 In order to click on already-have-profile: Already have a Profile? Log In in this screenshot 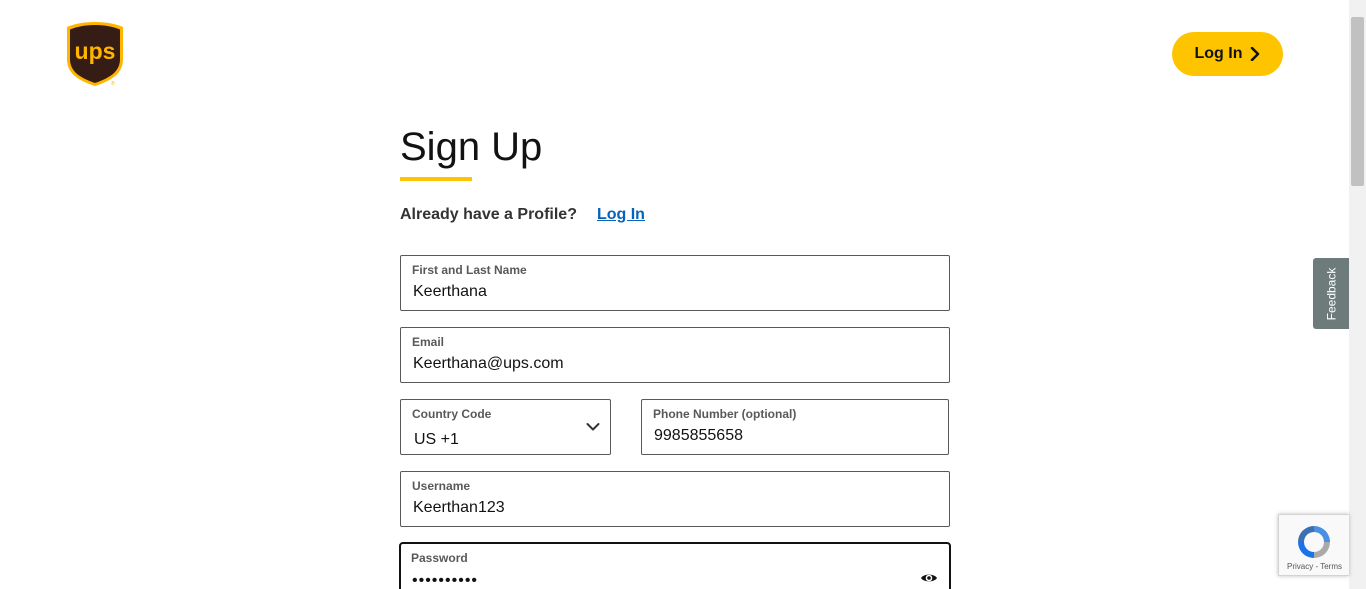, I will do `click(522, 215)`.